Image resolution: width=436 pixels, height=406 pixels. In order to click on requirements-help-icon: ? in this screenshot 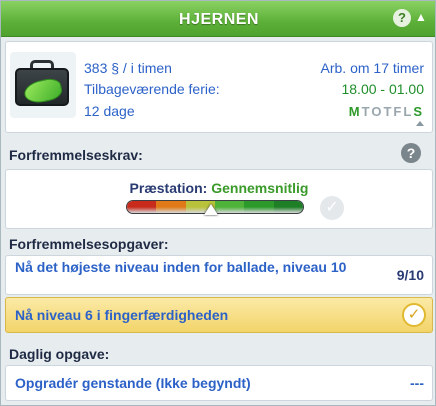, I will do `click(411, 153)`.